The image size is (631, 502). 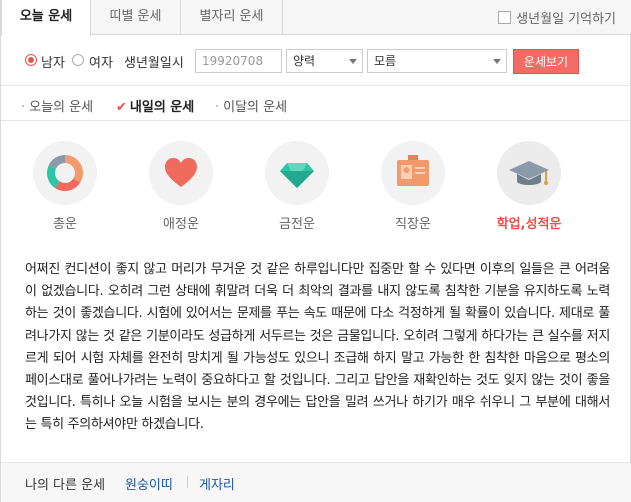 I want to click on footer-other-fortunes: 나의 다른 운세 원숭이띠 게자리, so click(x=316, y=482).